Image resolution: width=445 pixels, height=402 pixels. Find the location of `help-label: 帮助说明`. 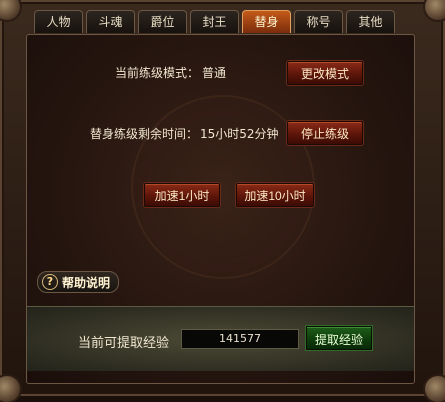

help-label: 帮助说明 is located at coordinates (86, 282).